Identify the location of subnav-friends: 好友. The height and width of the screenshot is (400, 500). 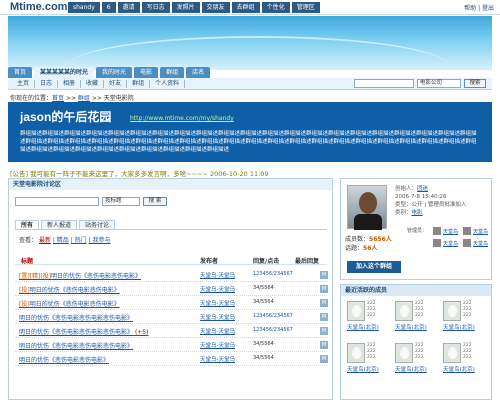
(116, 84).